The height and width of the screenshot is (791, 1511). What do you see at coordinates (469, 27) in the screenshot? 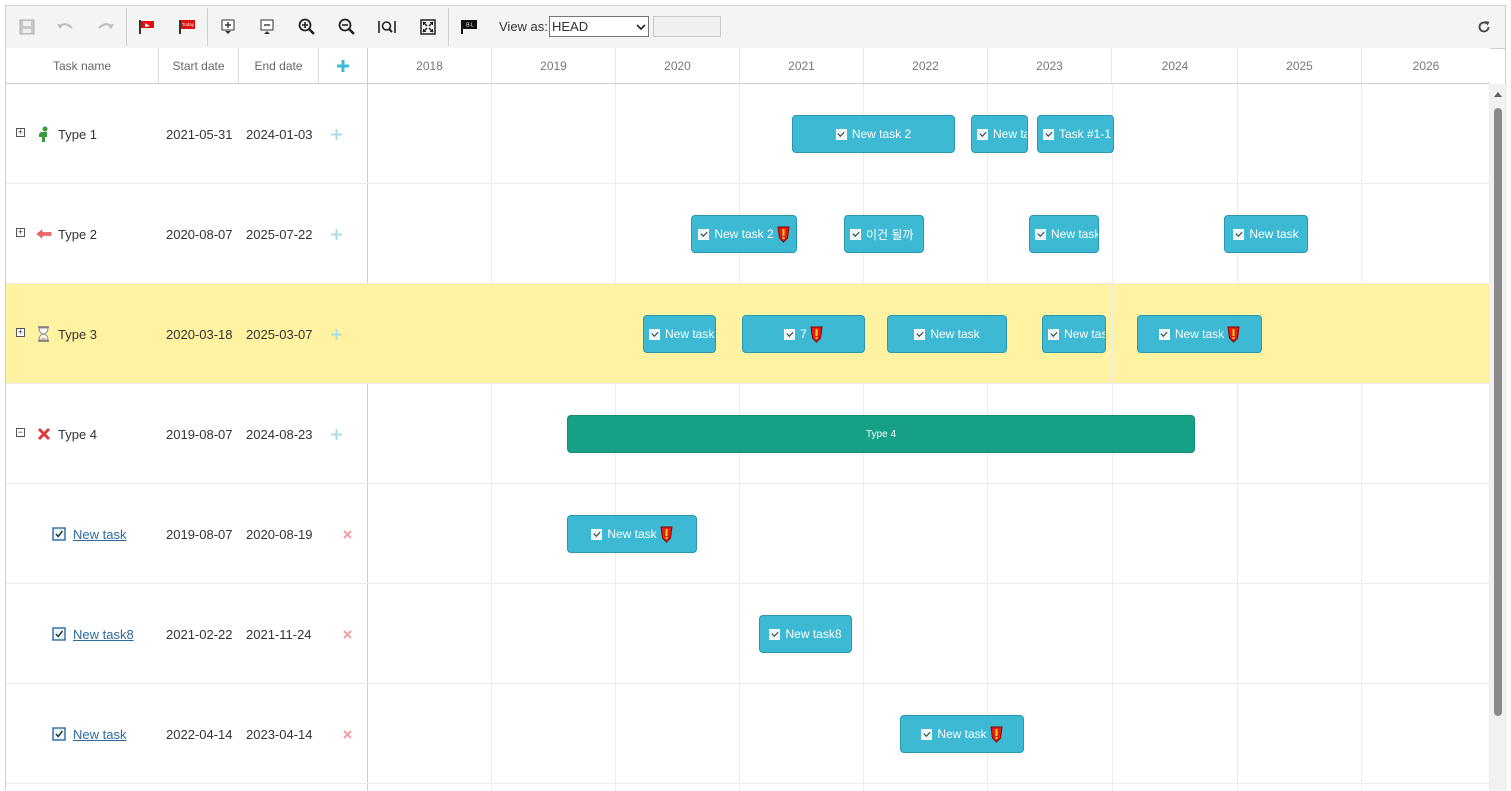
I see `baseline-icon: B-L` at bounding box center [469, 27].